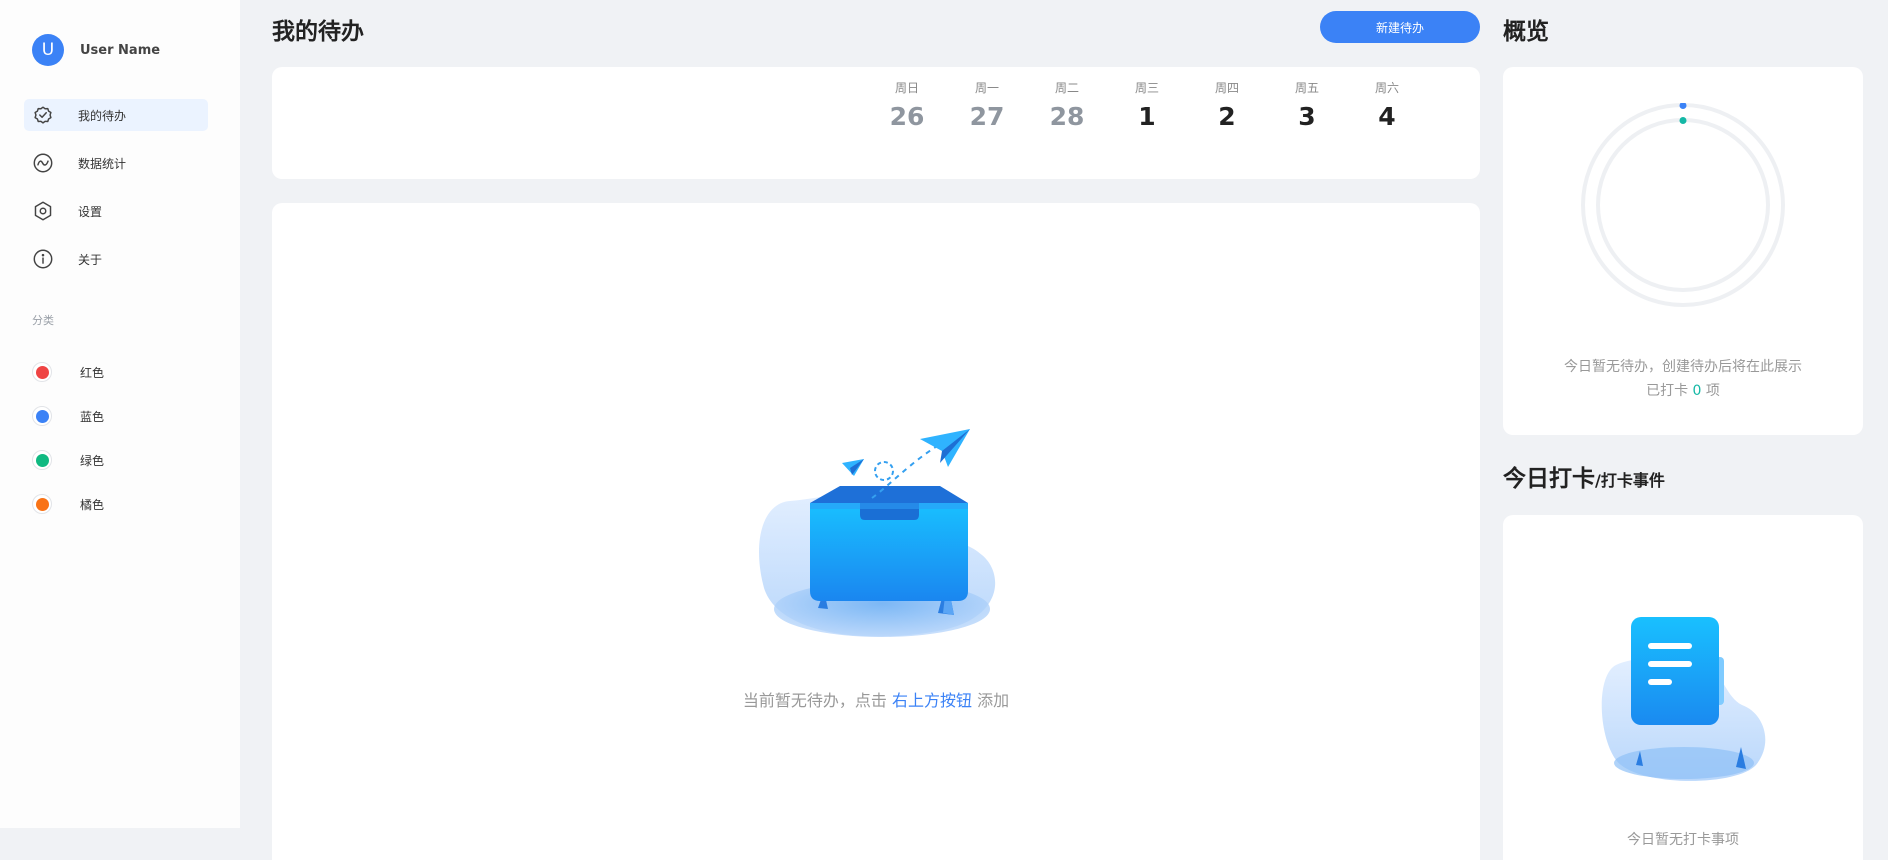  I want to click on day-number: 4, so click(1387, 116).